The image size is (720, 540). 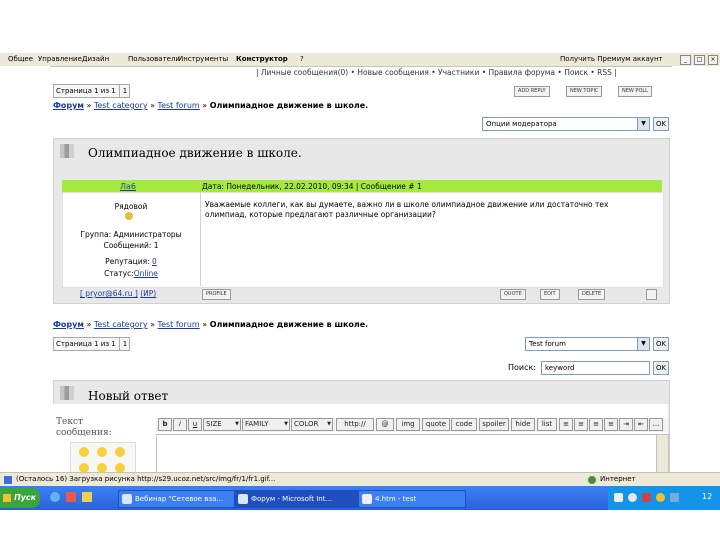 I want to click on reputation-label: Репутация:, so click(x=127, y=261).